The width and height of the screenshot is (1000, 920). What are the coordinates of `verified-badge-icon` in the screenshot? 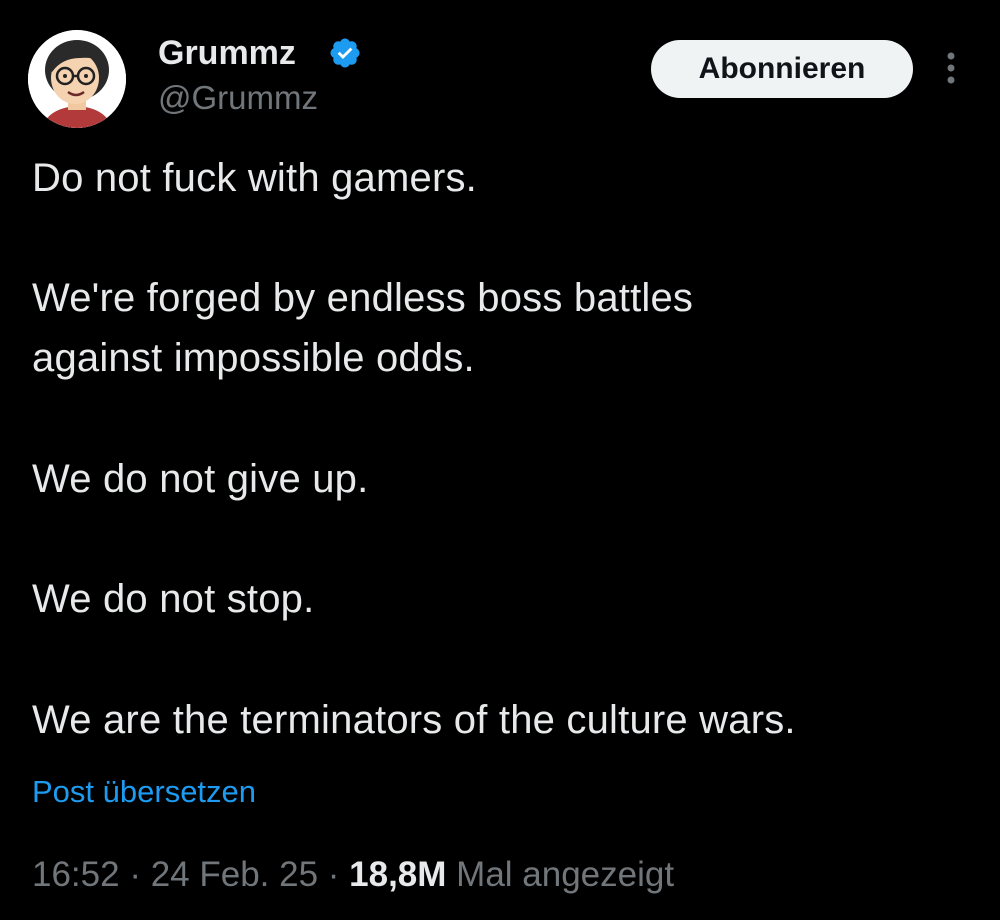 It's located at (345, 53).